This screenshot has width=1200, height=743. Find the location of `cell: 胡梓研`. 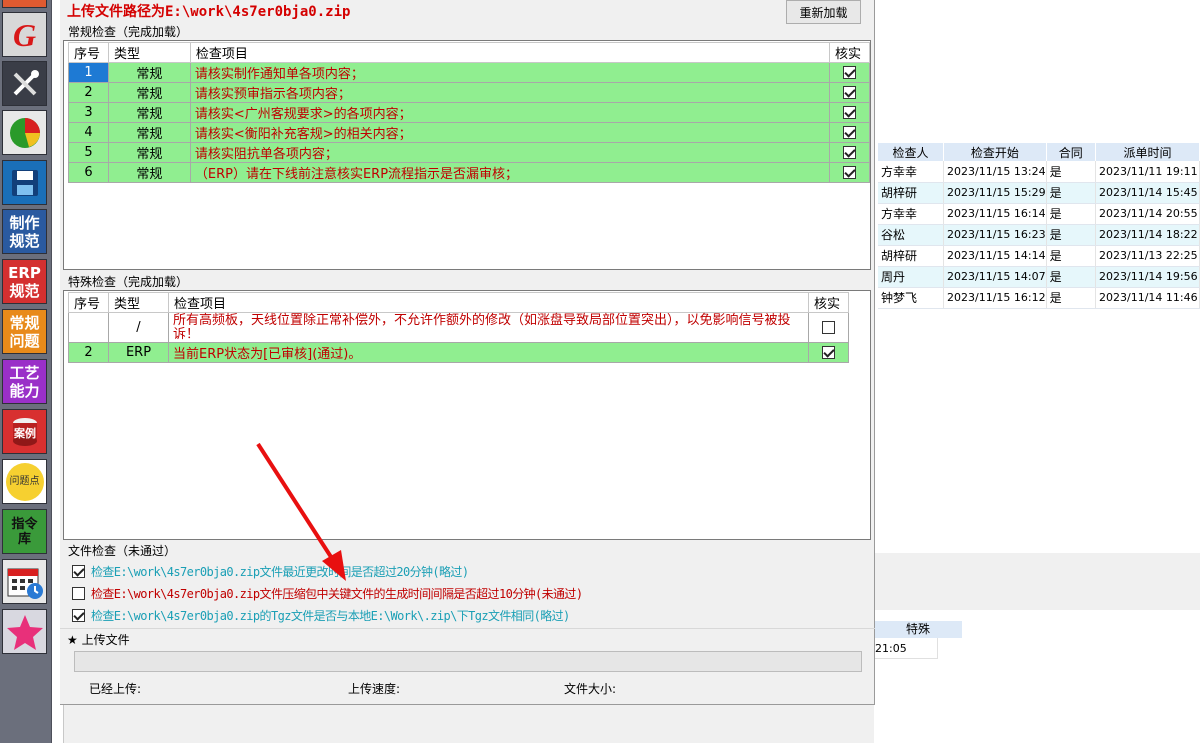

cell: 胡梓研 is located at coordinates (911, 193).